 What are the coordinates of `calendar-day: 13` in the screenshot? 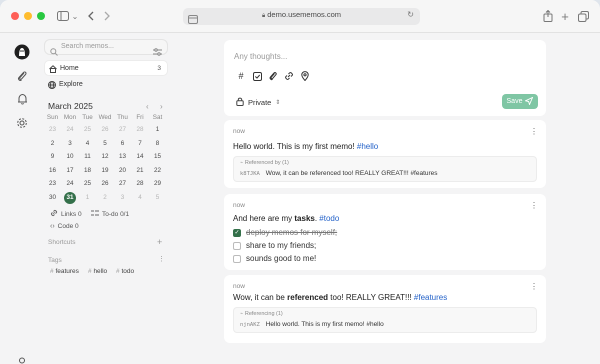 It's located at (122, 157).